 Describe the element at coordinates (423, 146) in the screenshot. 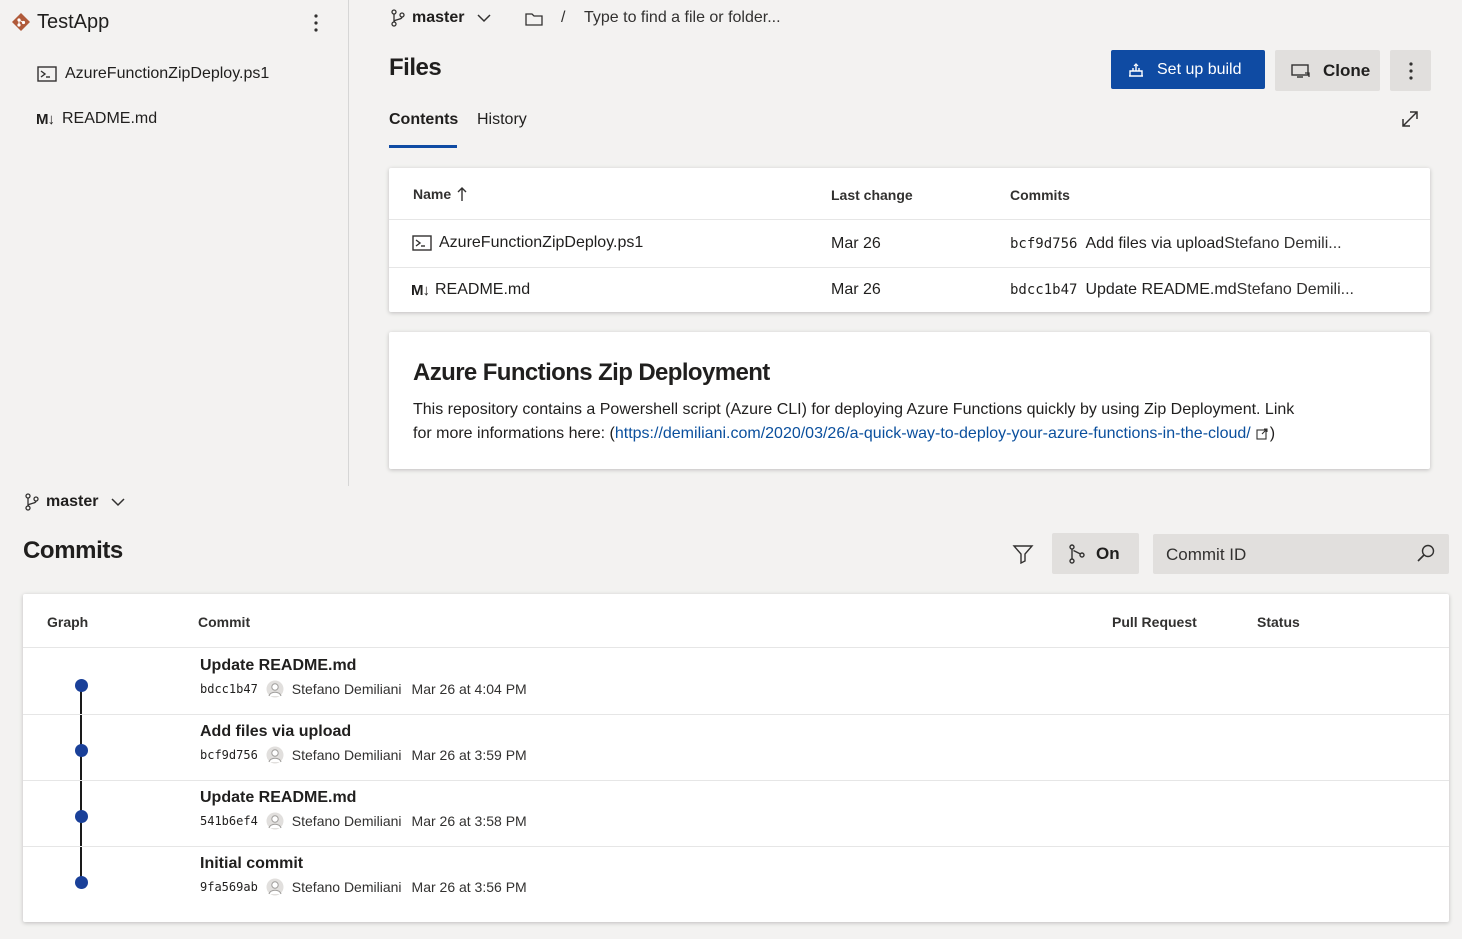

I see `tab-active-underline` at that location.